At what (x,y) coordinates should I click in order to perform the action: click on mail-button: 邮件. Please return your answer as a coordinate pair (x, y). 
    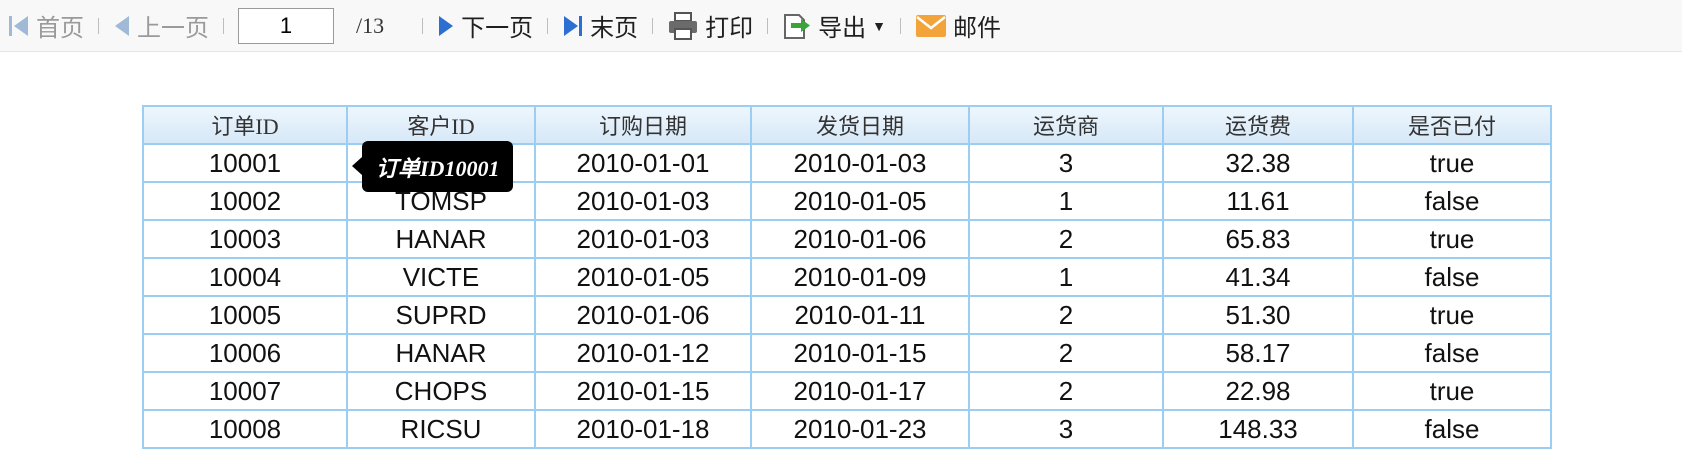
    Looking at the image, I should click on (958, 26).